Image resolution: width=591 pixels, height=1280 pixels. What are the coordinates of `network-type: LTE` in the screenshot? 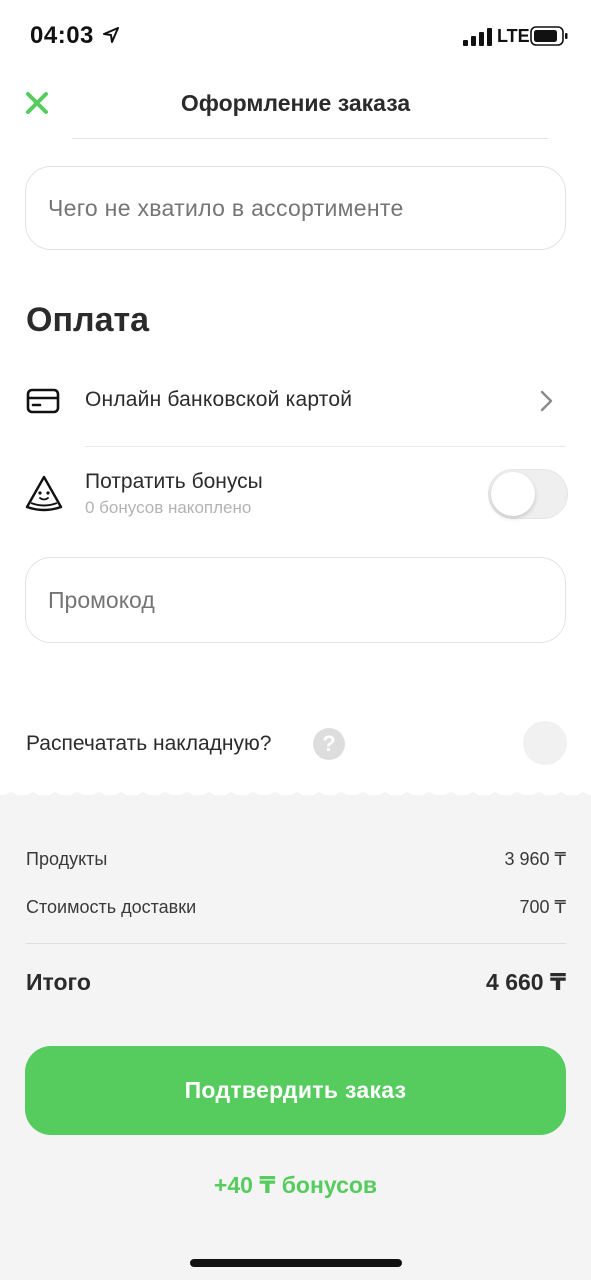 It's located at (513, 36).